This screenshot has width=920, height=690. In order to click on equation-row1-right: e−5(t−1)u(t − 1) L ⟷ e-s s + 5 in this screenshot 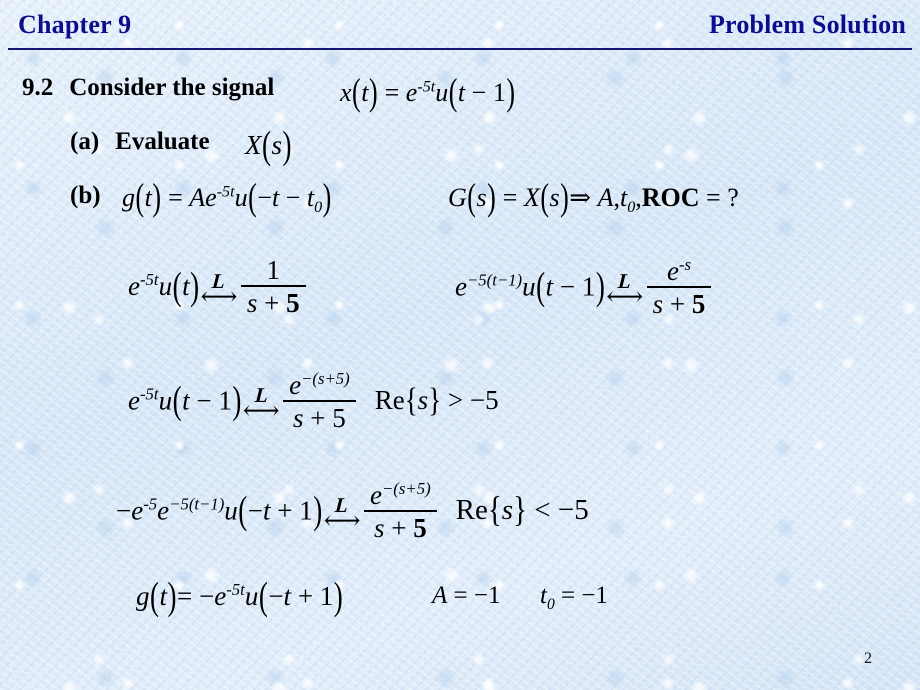, I will do `click(584, 288)`.